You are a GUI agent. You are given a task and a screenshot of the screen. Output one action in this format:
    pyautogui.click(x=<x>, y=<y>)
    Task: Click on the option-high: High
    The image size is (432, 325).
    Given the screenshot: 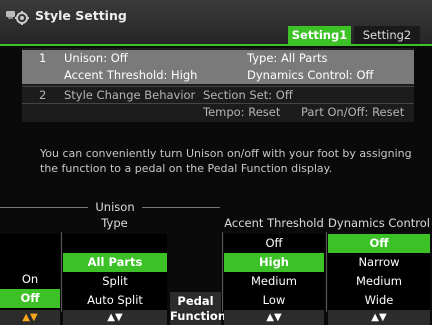 What is the action you would take?
    pyautogui.click(x=274, y=262)
    